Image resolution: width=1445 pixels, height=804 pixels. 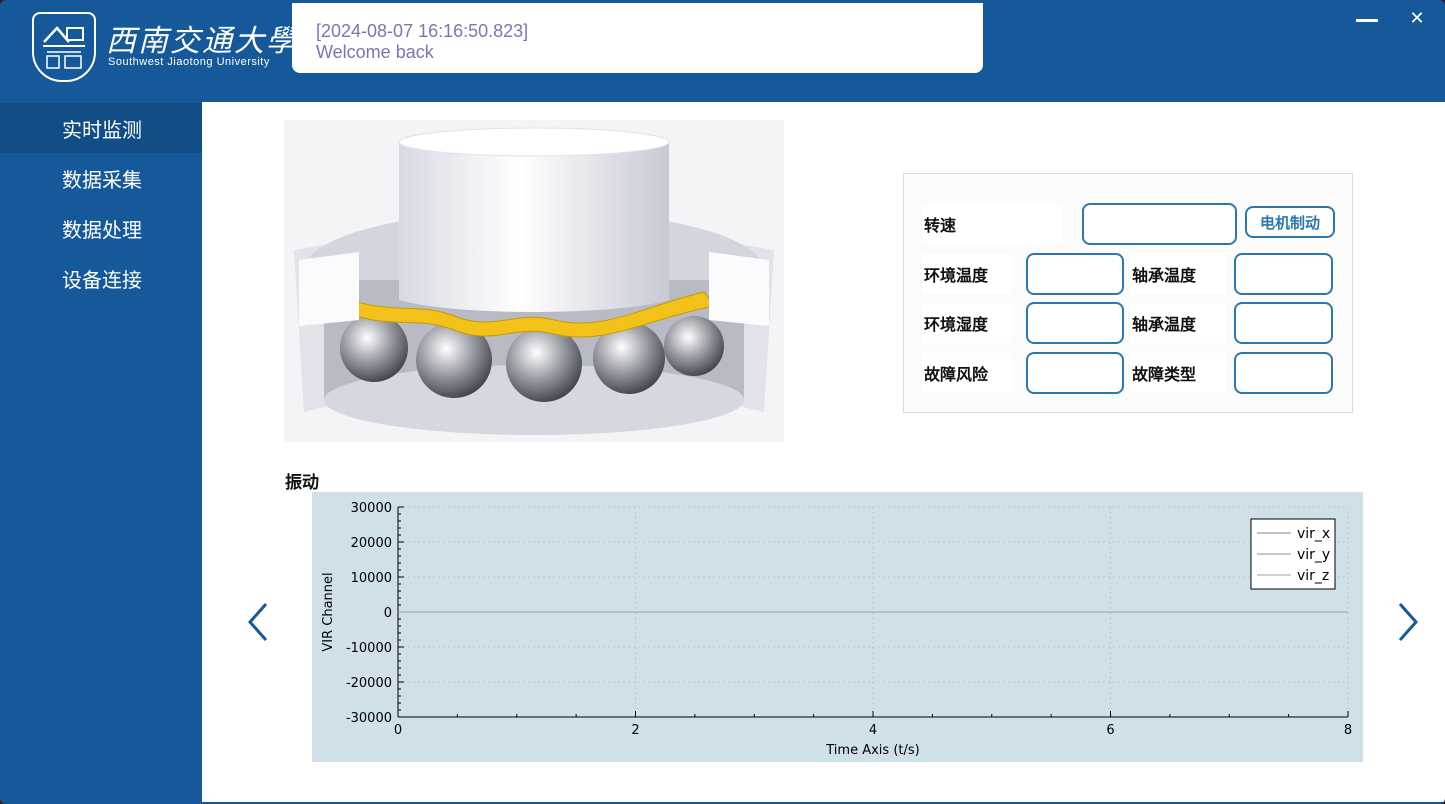 What do you see at coordinates (422, 31) in the screenshot?
I see `message-timestamp: [2024-08-07 16:16:50.823]` at bounding box center [422, 31].